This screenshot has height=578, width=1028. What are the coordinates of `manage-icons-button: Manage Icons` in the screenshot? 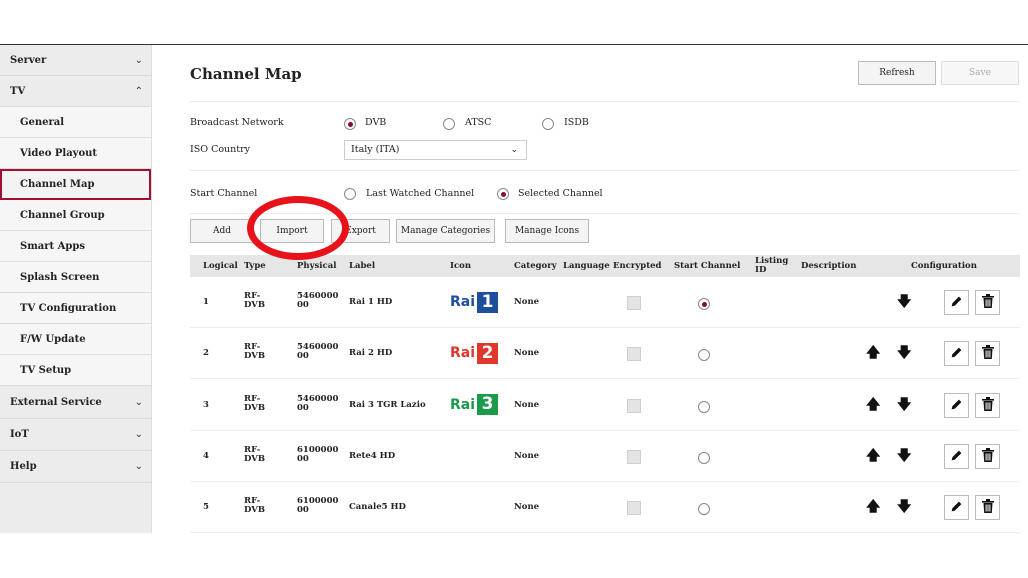 It's located at (547, 231).